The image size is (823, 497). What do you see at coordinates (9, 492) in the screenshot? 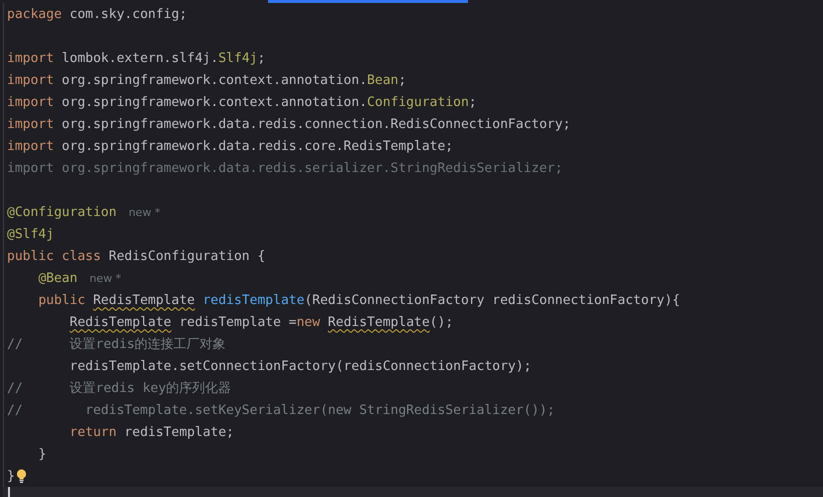
I see `text-caret` at bounding box center [9, 492].